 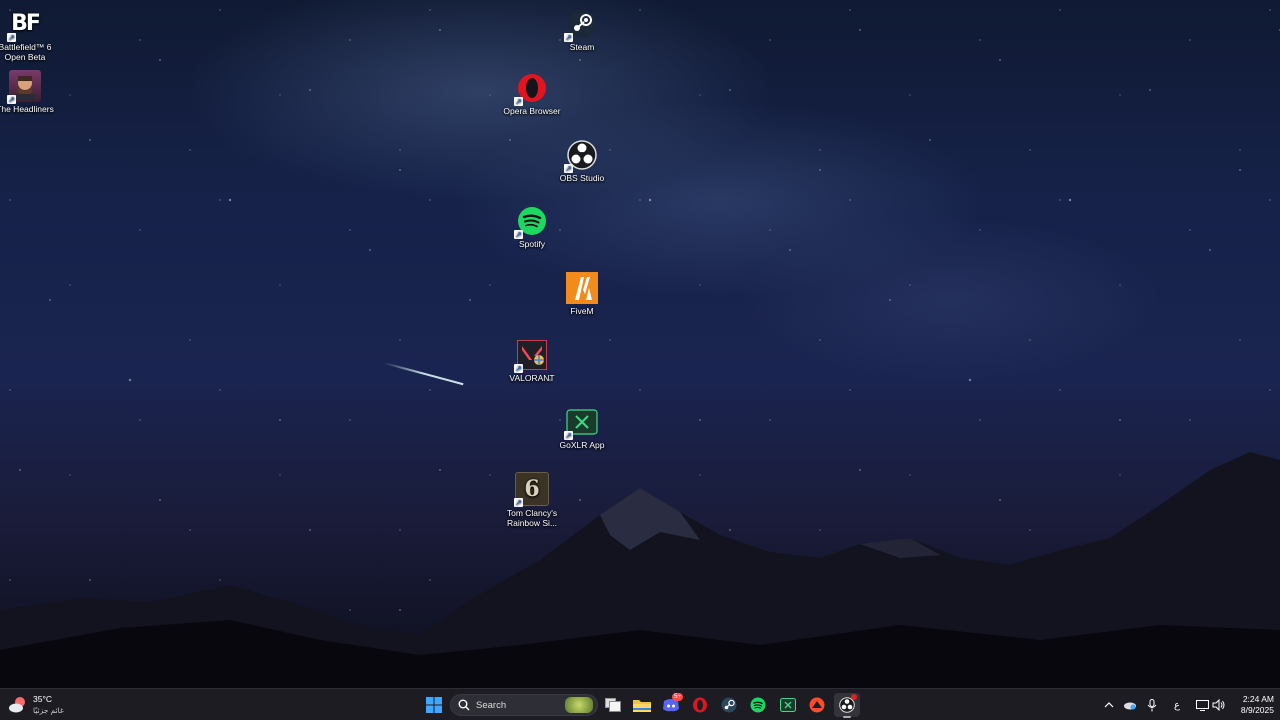 I want to click on desktop-icon-steam: ↗ Steam, so click(x=582, y=30).